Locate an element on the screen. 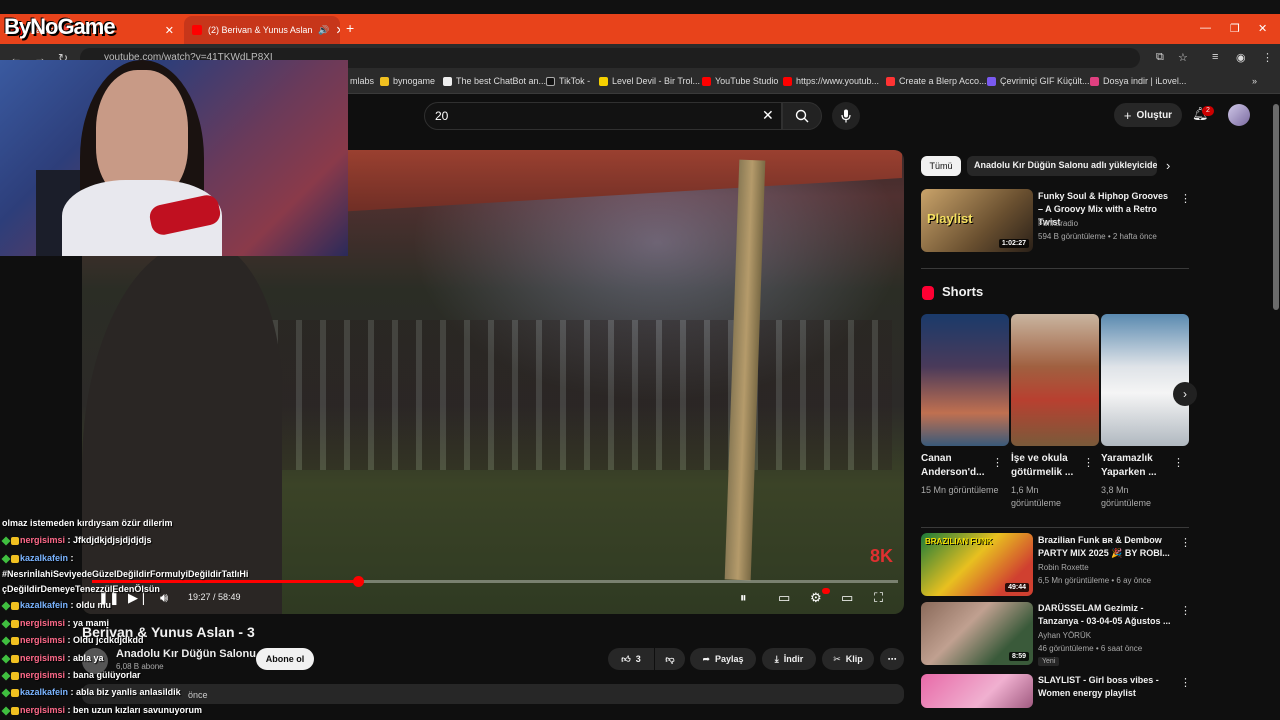 This screenshot has width=1280, height=720. short-views: 3,8 Mn görüntüleme is located at coordinates (1126, 496).